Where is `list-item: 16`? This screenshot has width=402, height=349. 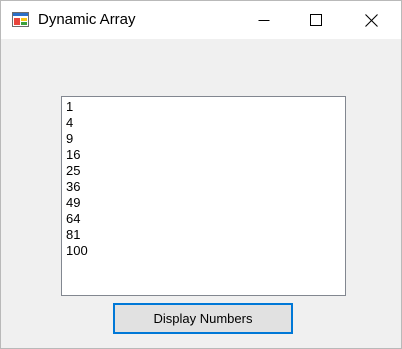 list-item: 16 is located at coordinates (203, 155).